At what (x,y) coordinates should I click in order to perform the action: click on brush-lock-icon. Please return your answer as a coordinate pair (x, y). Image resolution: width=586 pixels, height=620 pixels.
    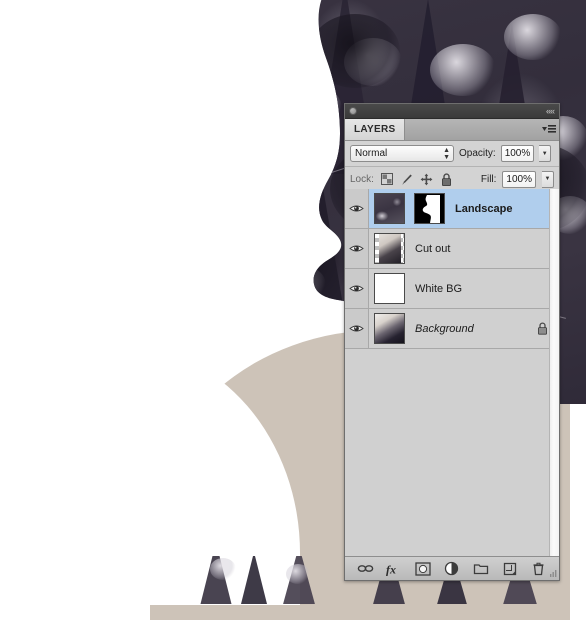
    Looking at the image, I should click on (407, 179).